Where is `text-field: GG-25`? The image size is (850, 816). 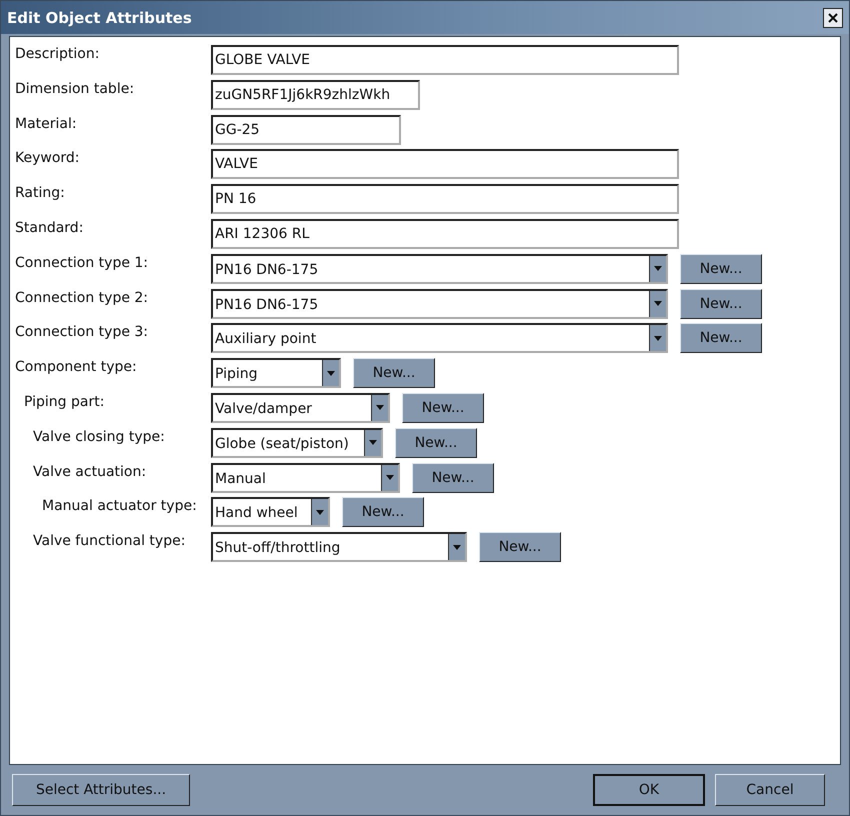 text-field: GG-25 is located at coordinates (306, 129).